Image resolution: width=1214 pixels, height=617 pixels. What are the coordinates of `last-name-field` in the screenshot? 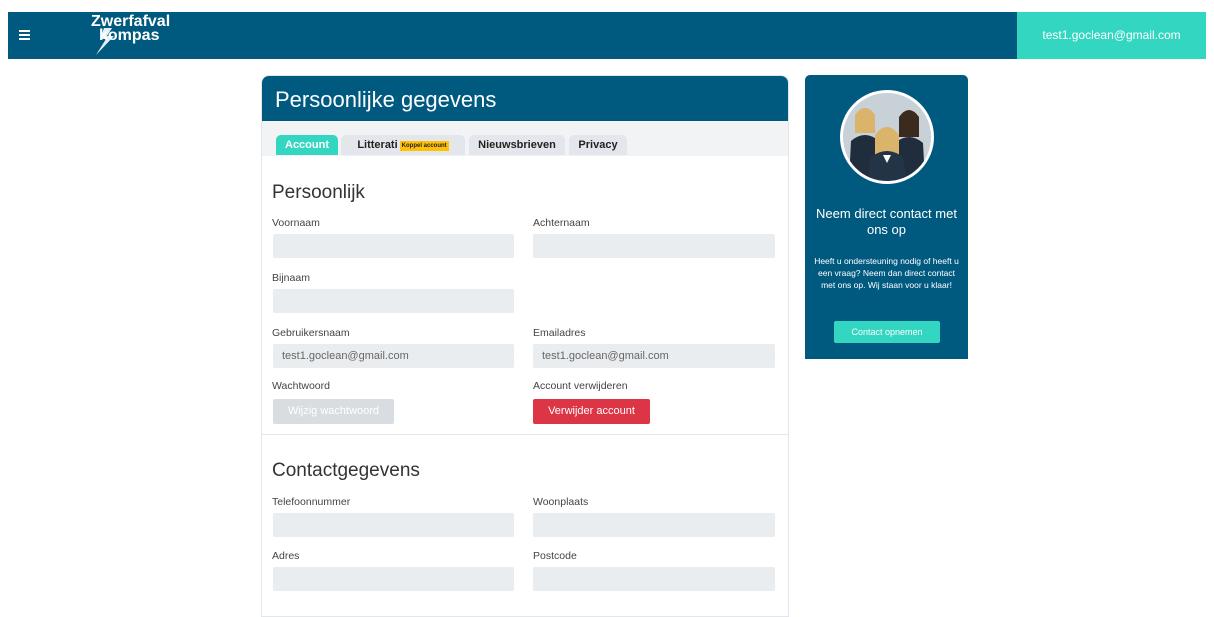 It's located at (654, 246).